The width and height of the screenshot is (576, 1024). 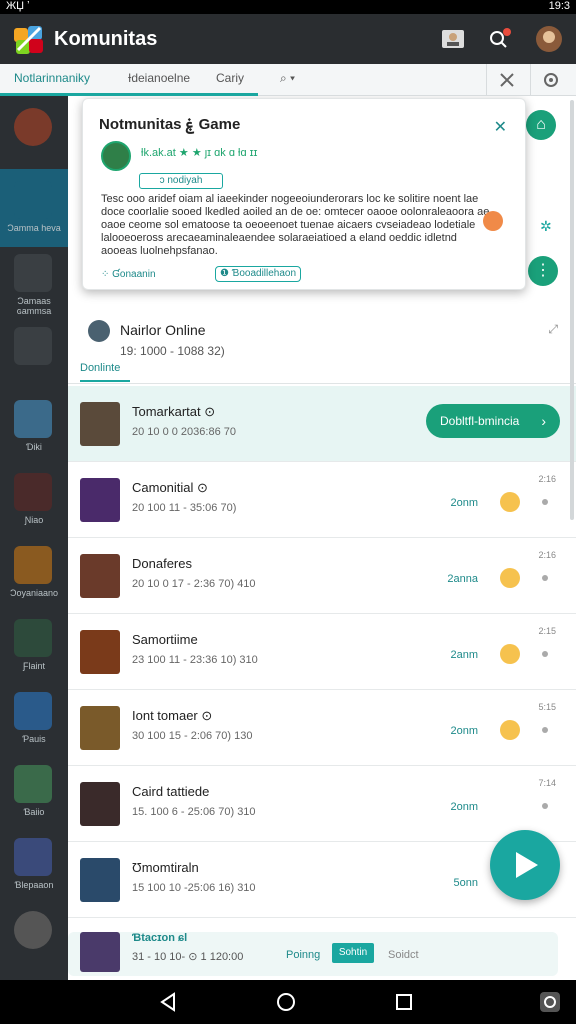 I want to click on star-icon: ✲, so click(x=546, y=226).